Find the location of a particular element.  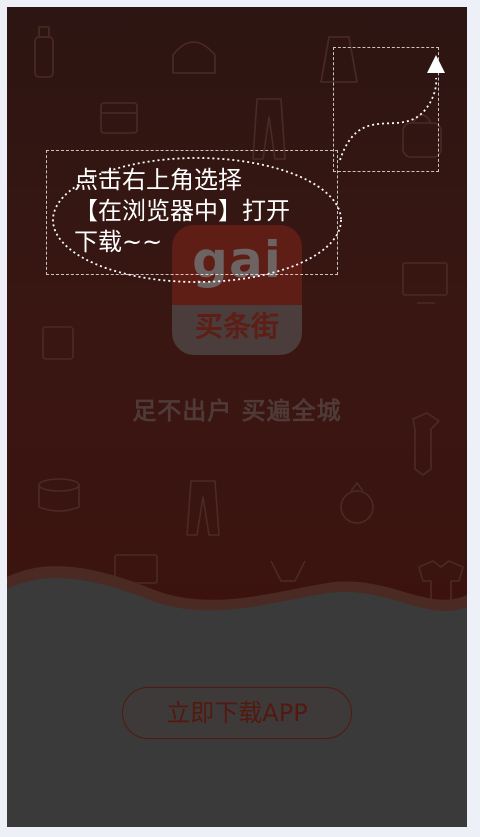

open-in-browser-tip: 点击右上角选择 【在浏览器中】打开 下载~~ is located at coordinates (204, 211).